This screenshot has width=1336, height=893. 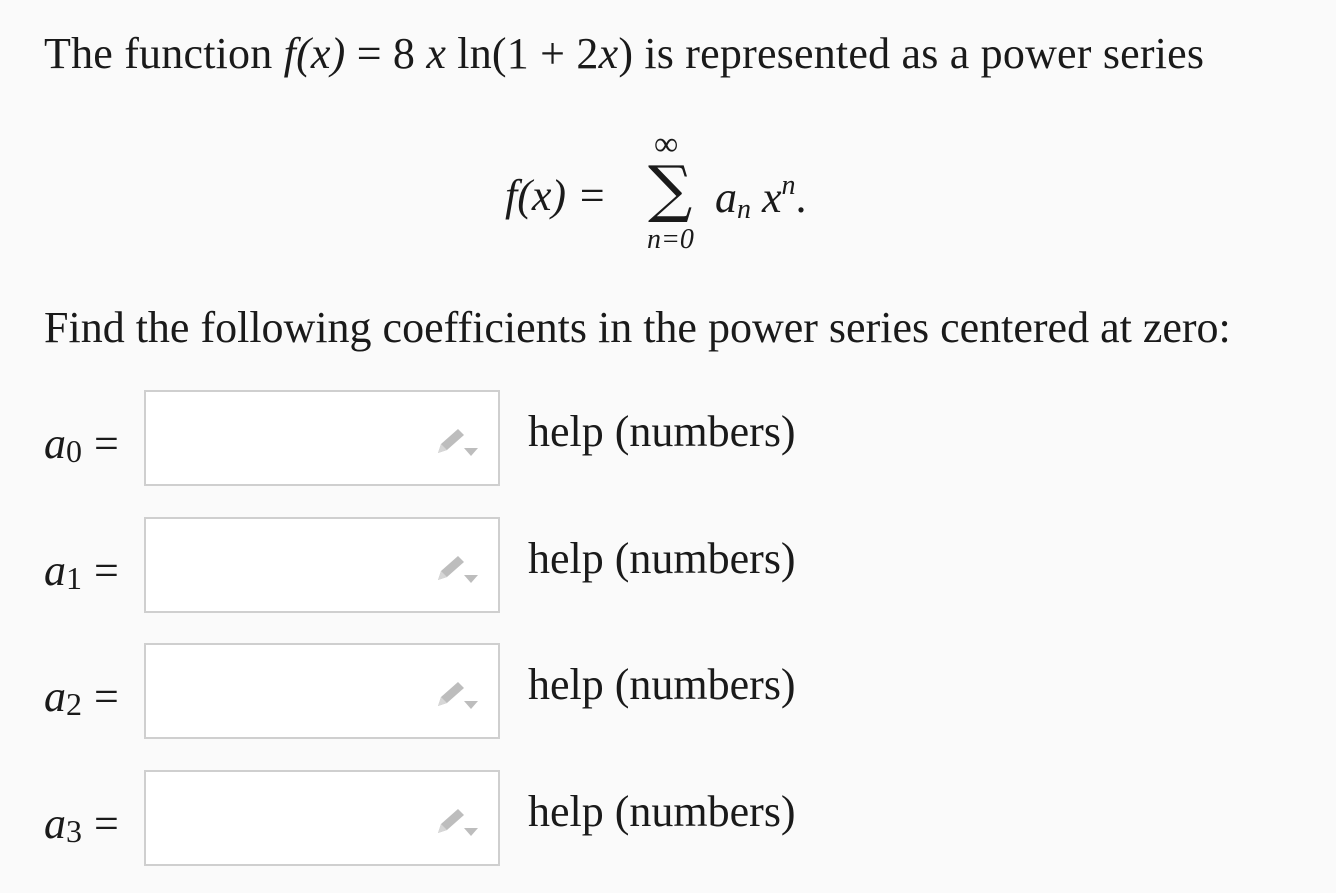 What do you see at coordinates (164, 53) in the screenshot?
I see `intro-prefix: The function` at bounding box center [164, 53].